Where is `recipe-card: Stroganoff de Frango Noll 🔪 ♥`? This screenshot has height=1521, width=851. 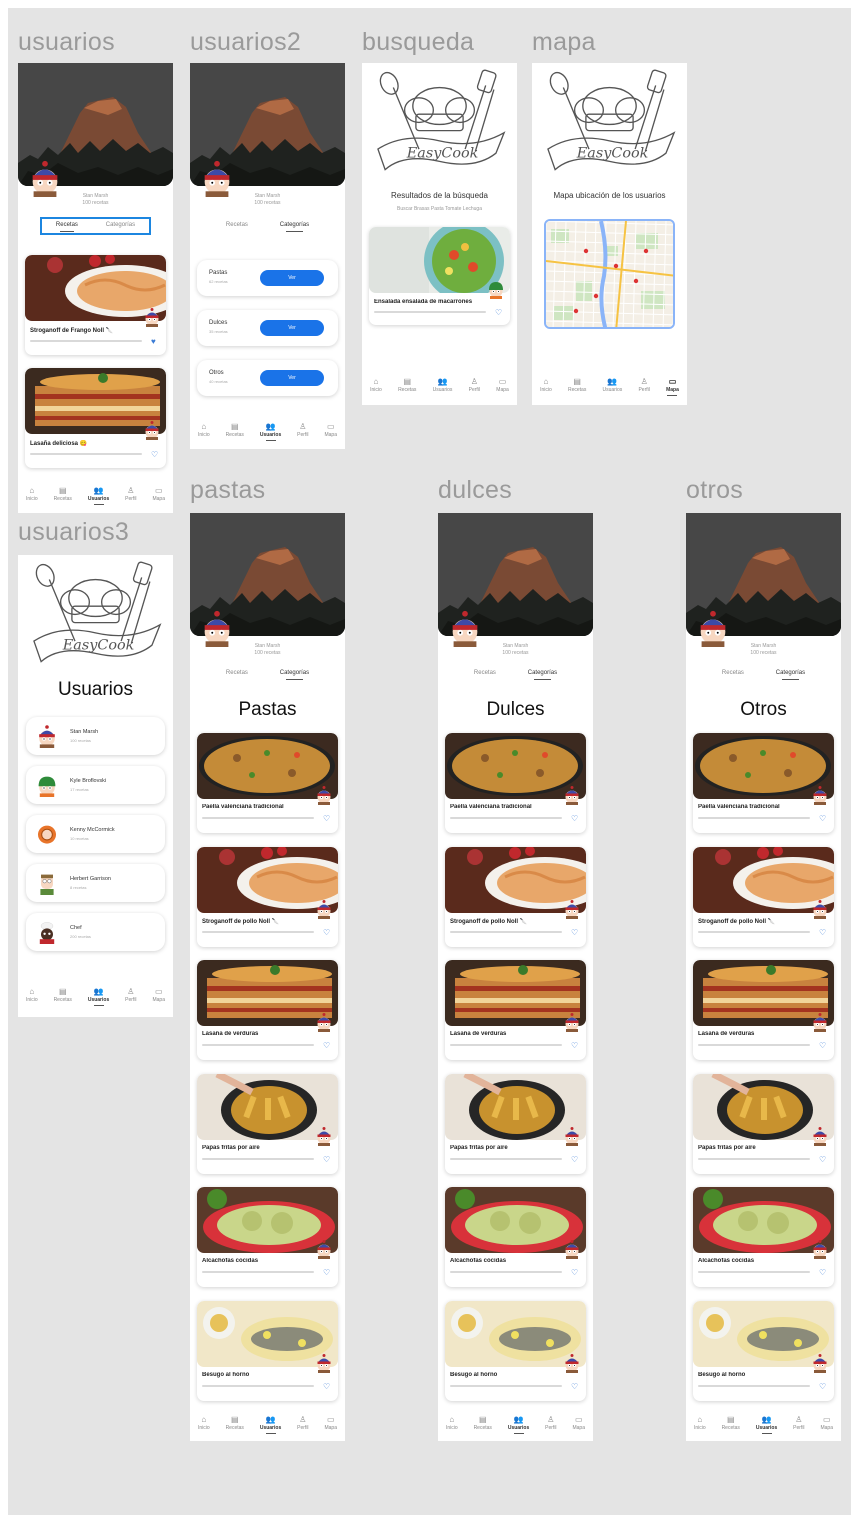
recipe-card: Stroganoff de Frango Noll 🔪 ♥ is located at coordinates (95, 305).